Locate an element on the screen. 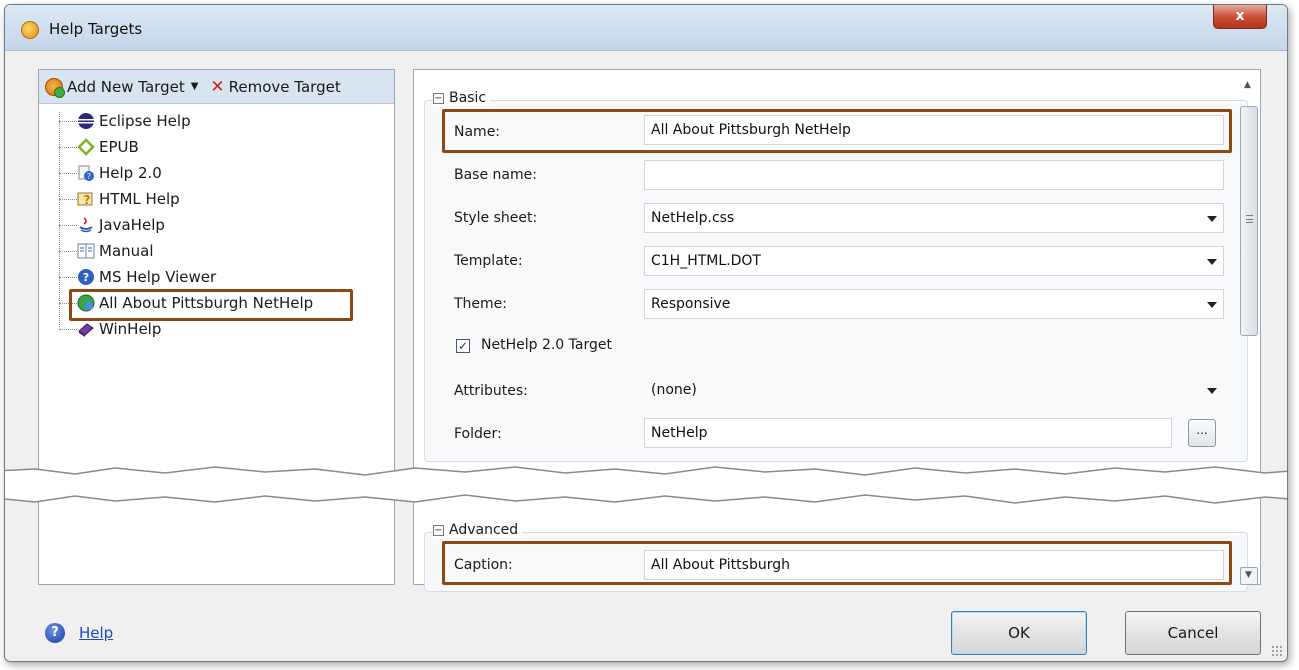 This screenshot has width=1299, height=670. add-new-target-label: Add New Target is located at coordinates (126, 86).